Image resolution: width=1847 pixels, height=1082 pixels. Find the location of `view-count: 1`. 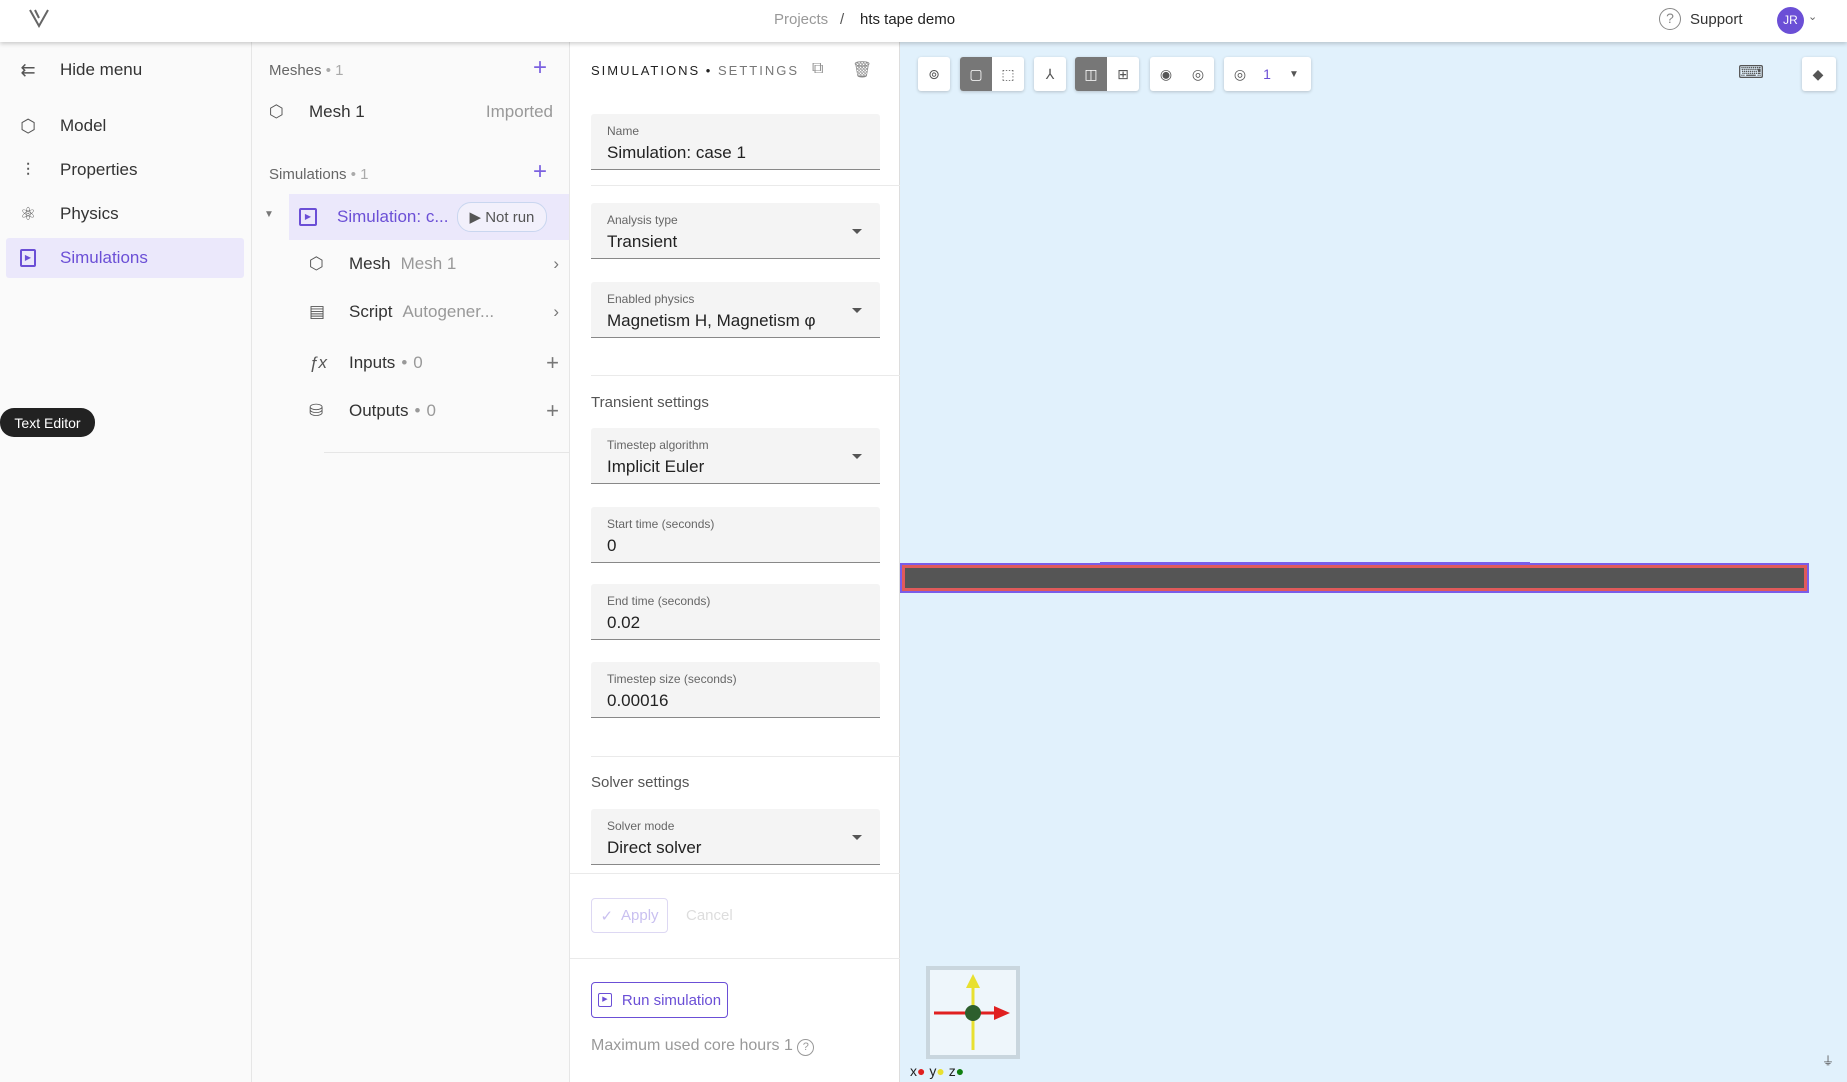

view-count: 1 is located at coordinates (1267, 74).